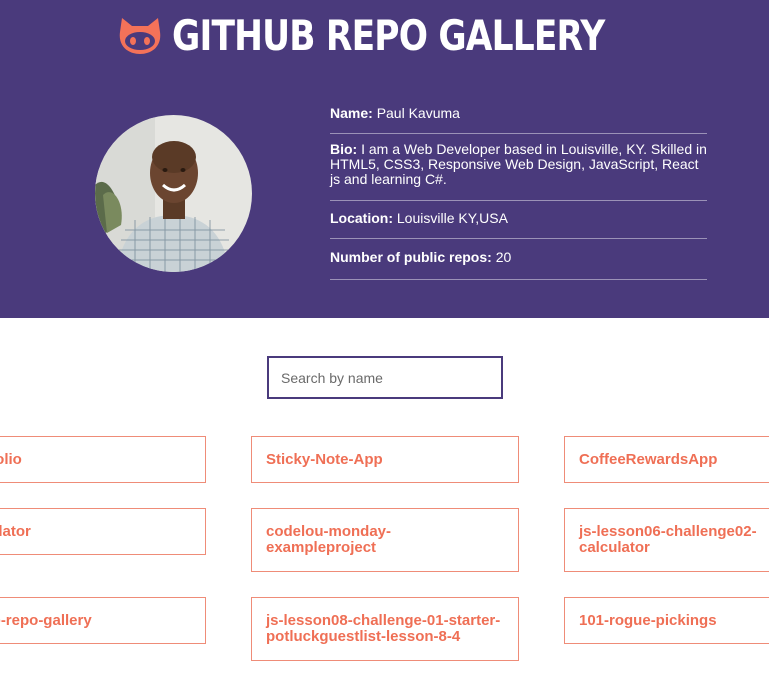 The image size is (769, 677). Describe the element at coordinates (103, 531) in the screenshot. I see `repo-card: calculator` at that location.